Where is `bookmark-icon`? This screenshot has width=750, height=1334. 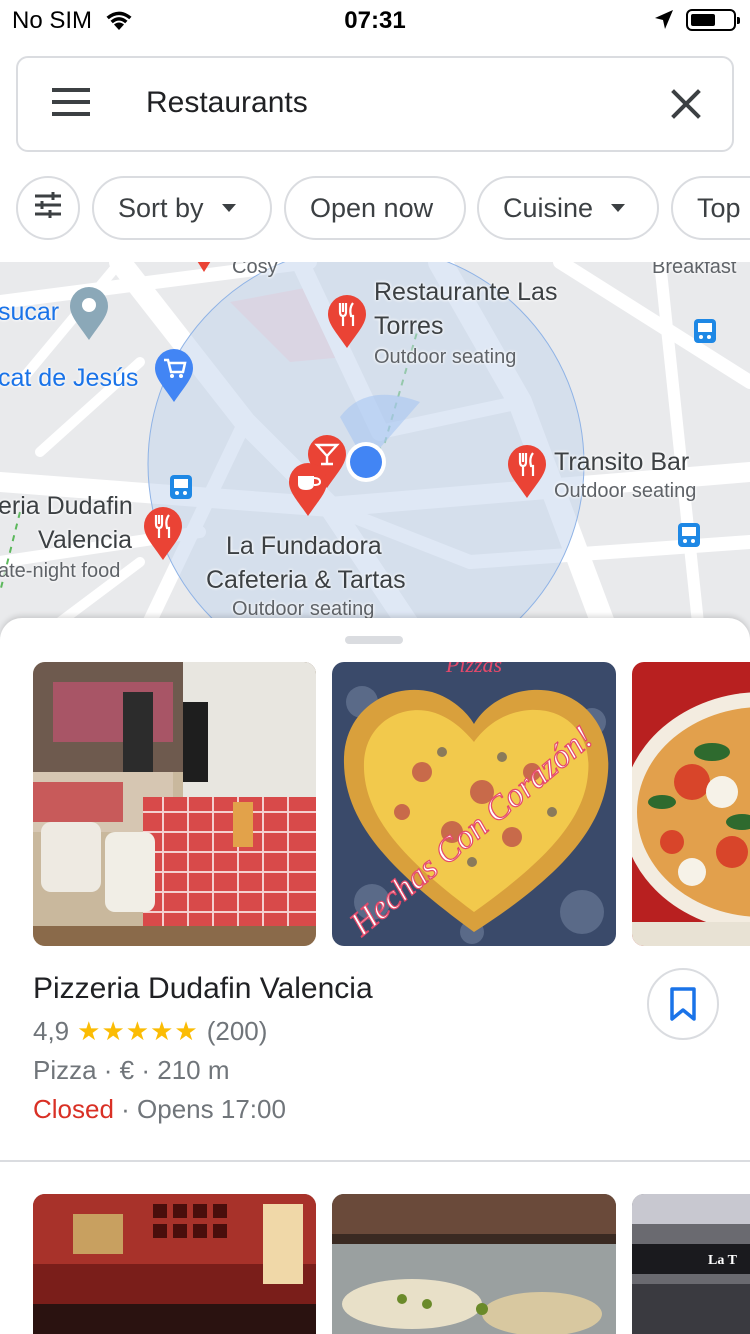 bookmark-icon is located at coordinates (683, 1004).